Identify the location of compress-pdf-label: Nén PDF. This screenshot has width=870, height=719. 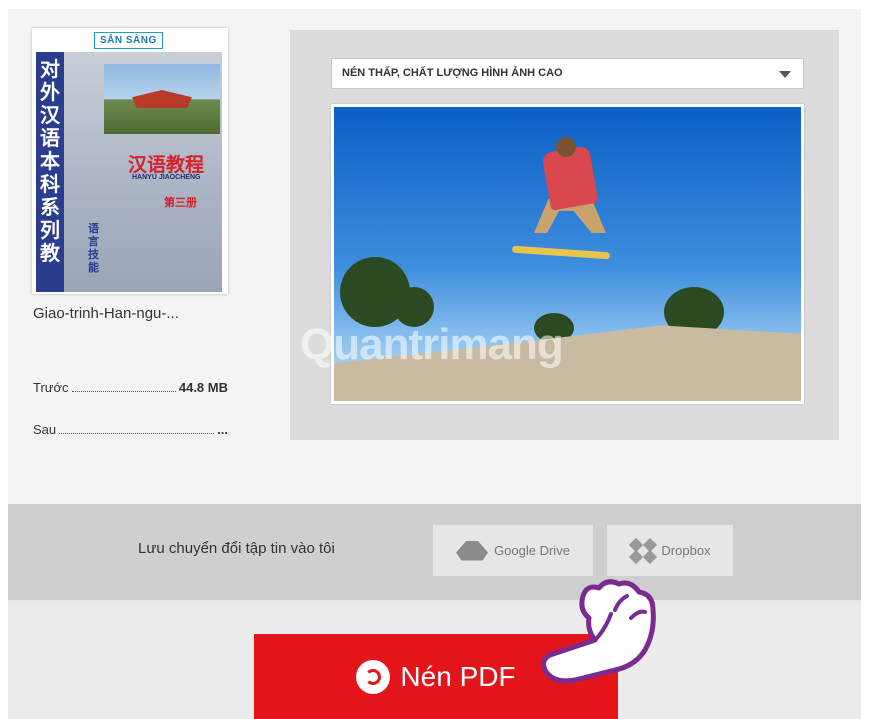
(458, 676).